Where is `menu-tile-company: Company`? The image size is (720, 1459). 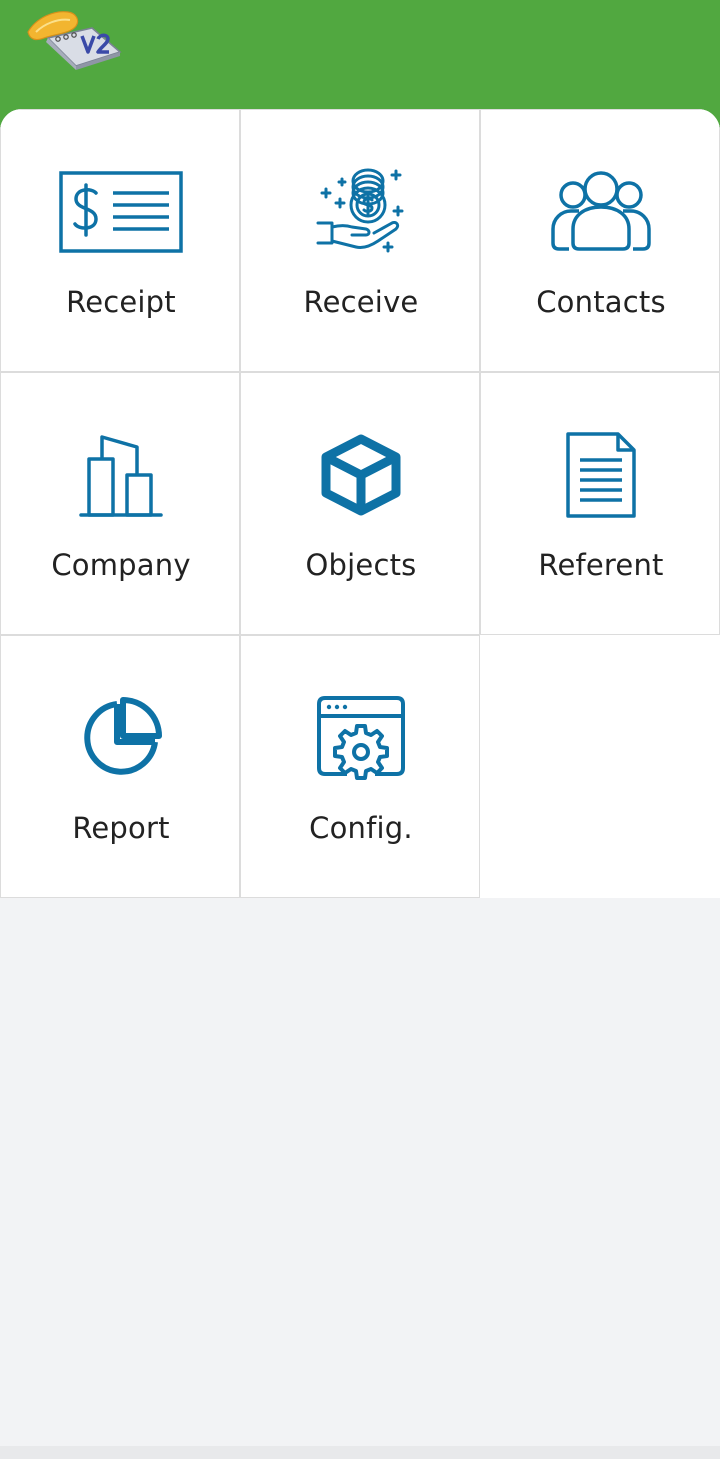 menu-tile-company: Company is located at coordinates (120, 503).